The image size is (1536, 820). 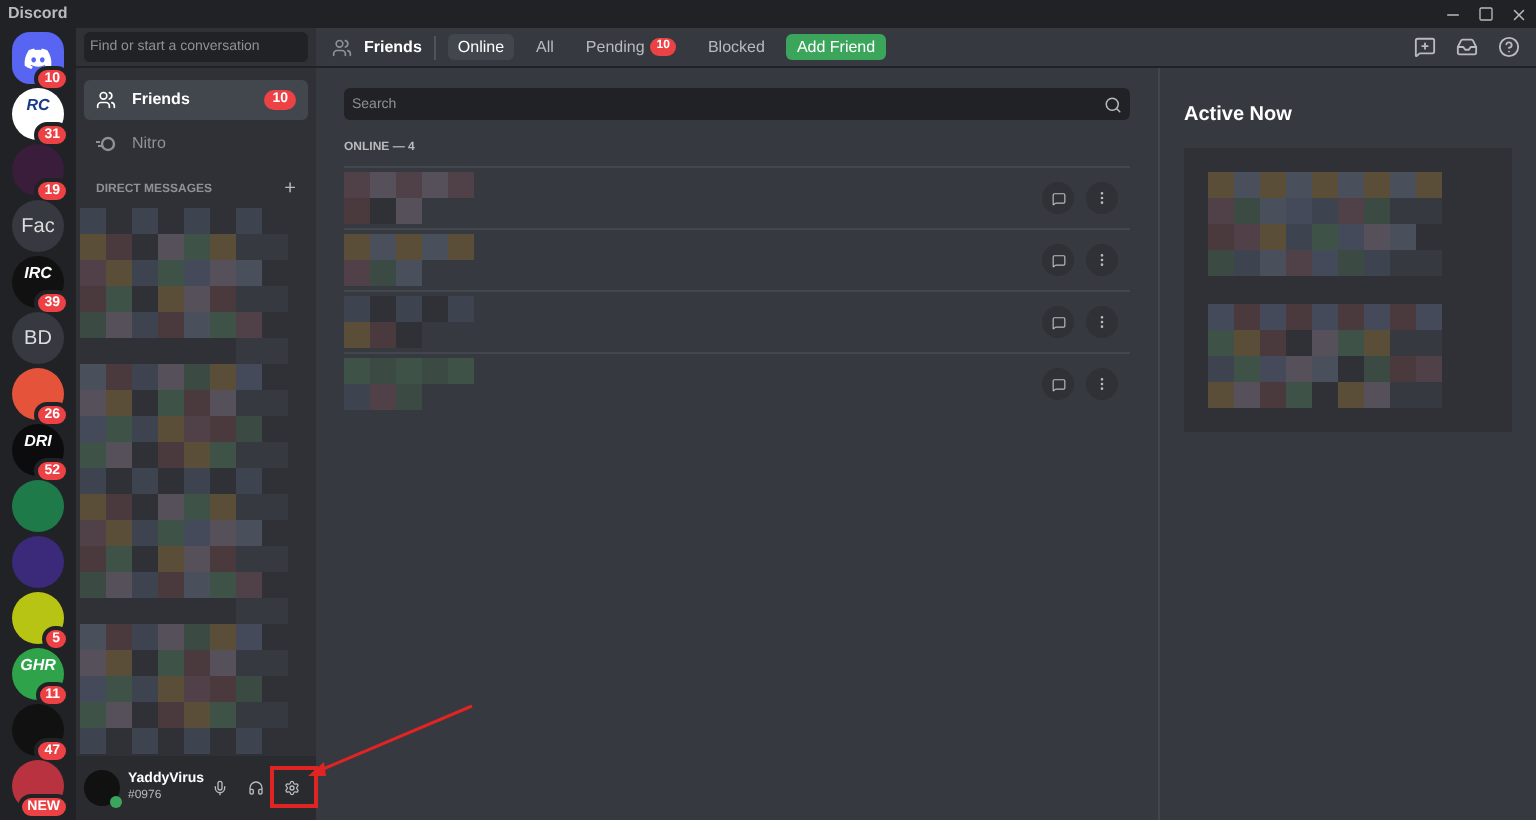 What do you see at coordinates (1519, 14) in the screenshot?
I see `close-icon` at bounding box center [1519, 14].